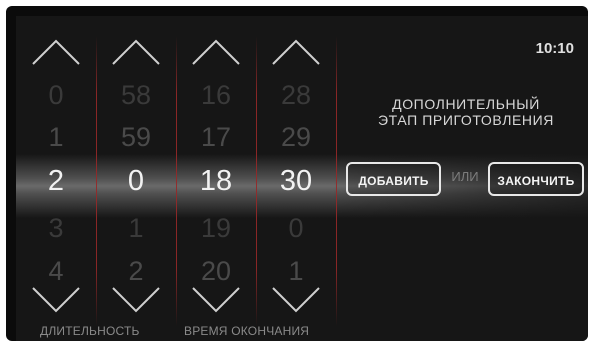 This screenshot has width=594, height=347. Describe the element at coordinates (56, 181) in the screenshot. I see `picker-selected-value: 2` at that location.